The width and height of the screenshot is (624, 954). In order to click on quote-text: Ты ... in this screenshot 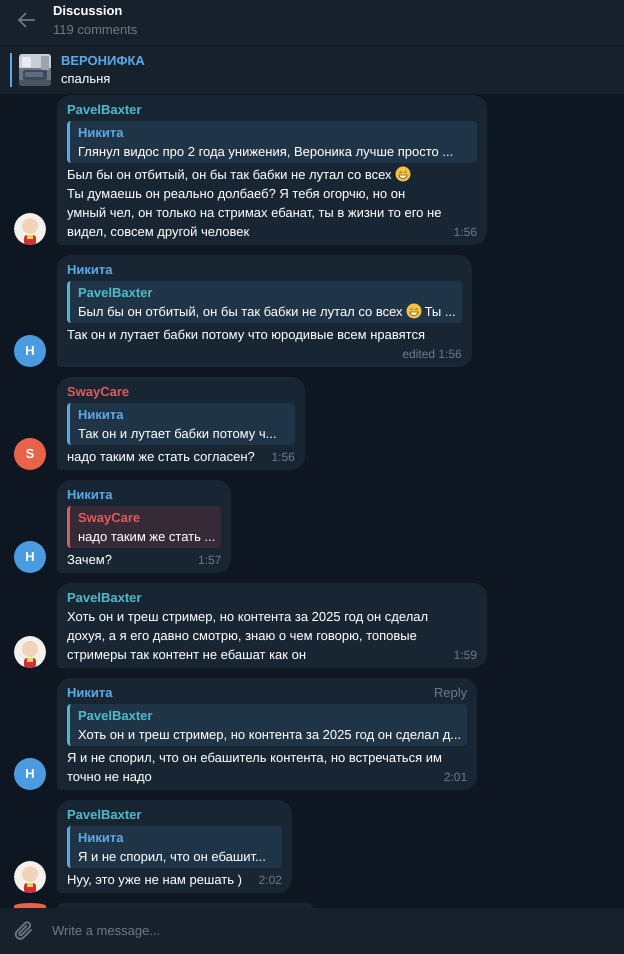, I will do `click(440, 311)`.